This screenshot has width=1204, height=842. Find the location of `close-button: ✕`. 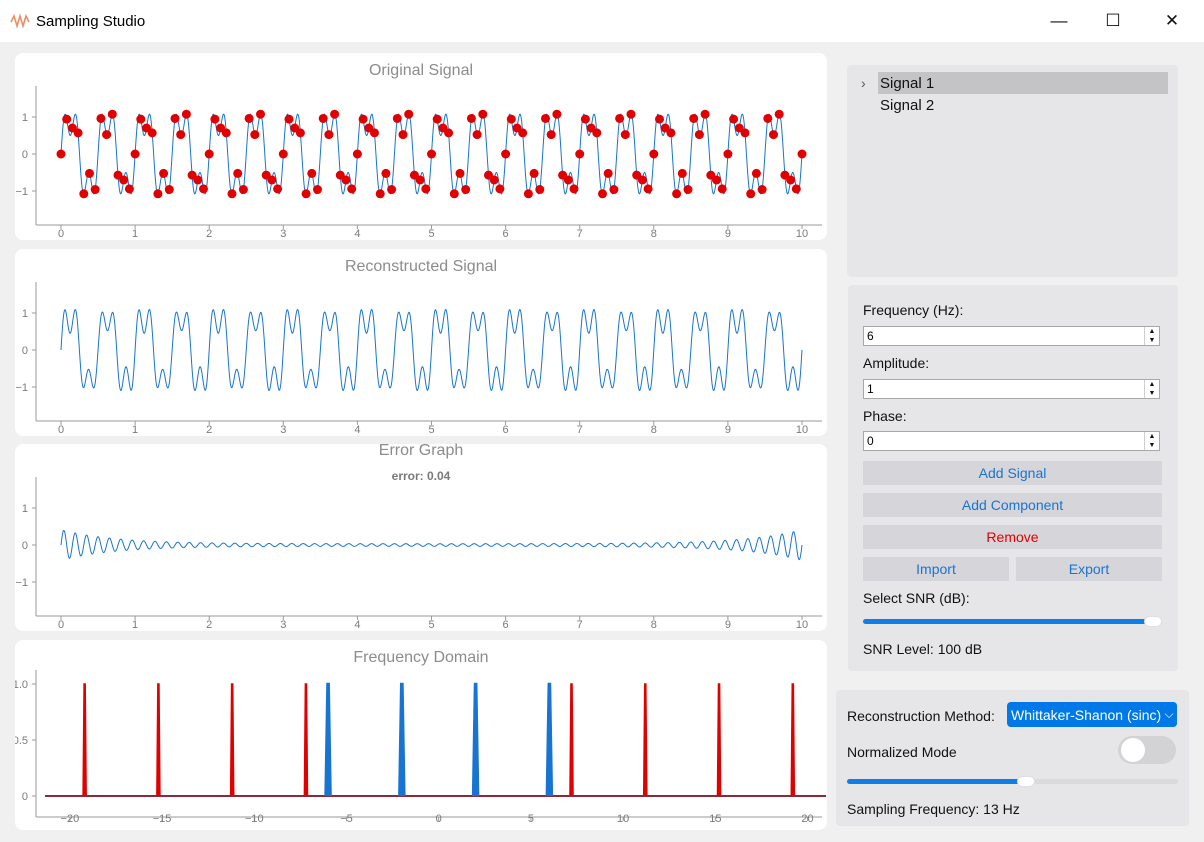

close-button: ✕ is located at coordinates (1172, 21).